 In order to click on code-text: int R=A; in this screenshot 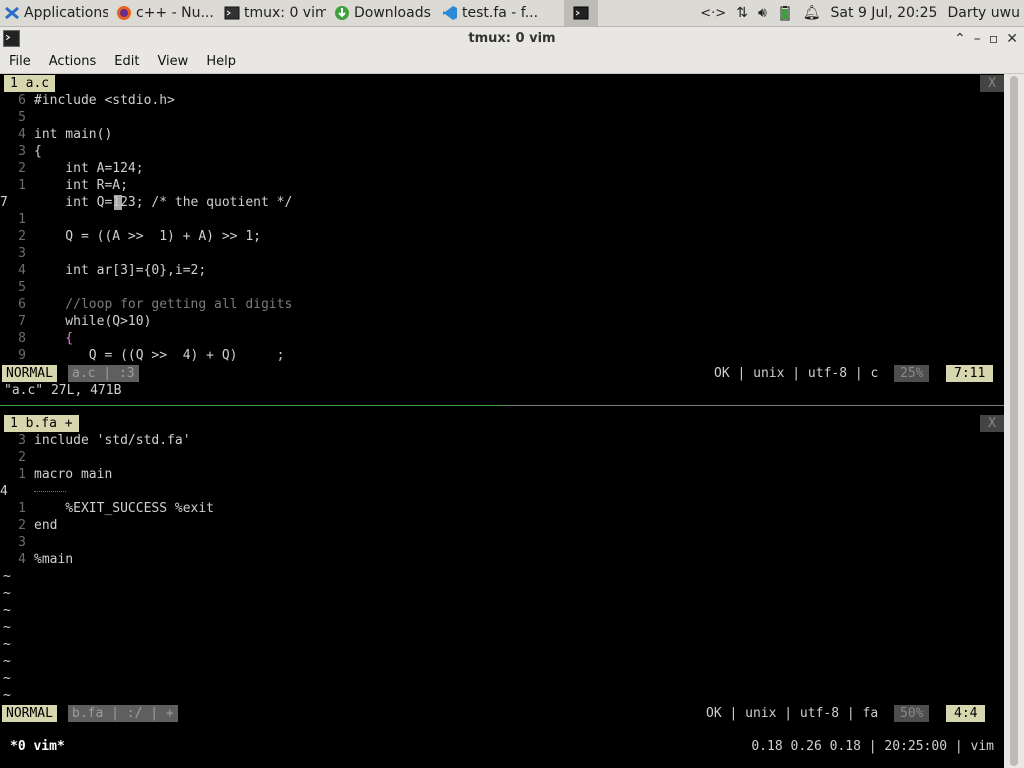, I will do `click(81, 185)`.